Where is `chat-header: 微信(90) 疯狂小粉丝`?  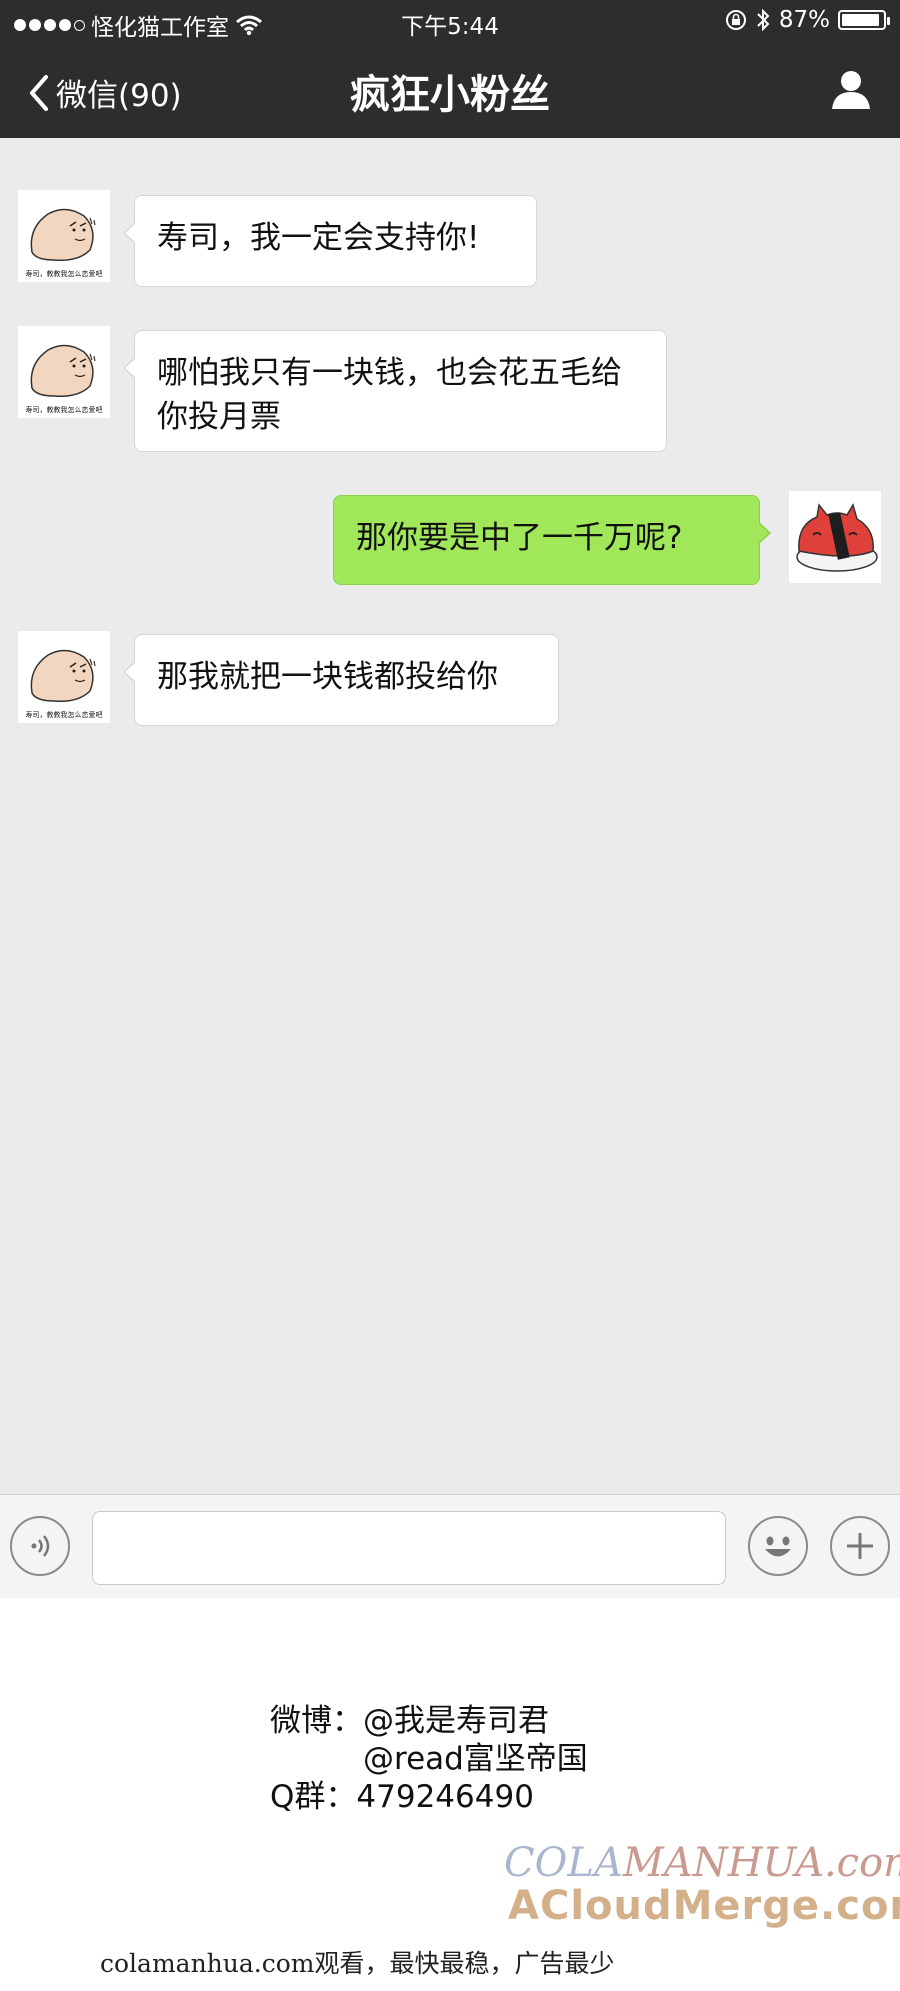
chat-header: 微信(90) 疯狂小粉丝 is located at coordinates (450, 90).